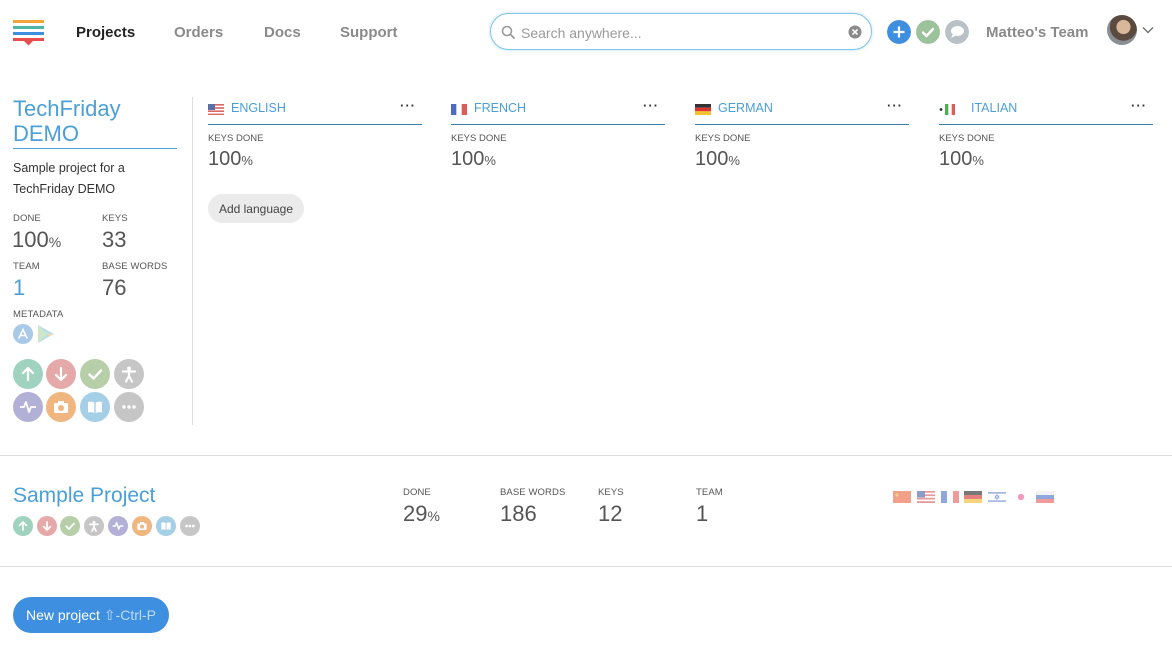 This screenshot has width=1172, height=660. What do you see at coordinates (256, 208) in the screenshot?
I see `add-language-button: Add language` at bounding box center [256, 208].